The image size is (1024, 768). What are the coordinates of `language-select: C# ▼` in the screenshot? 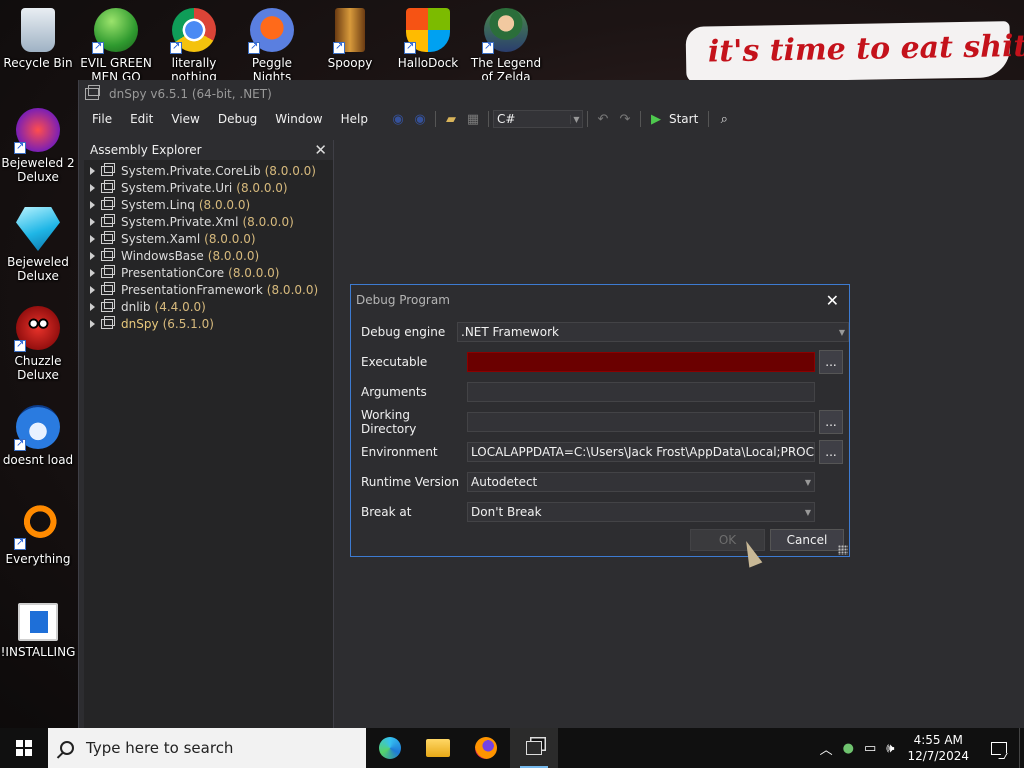 It's located at (537, 119).